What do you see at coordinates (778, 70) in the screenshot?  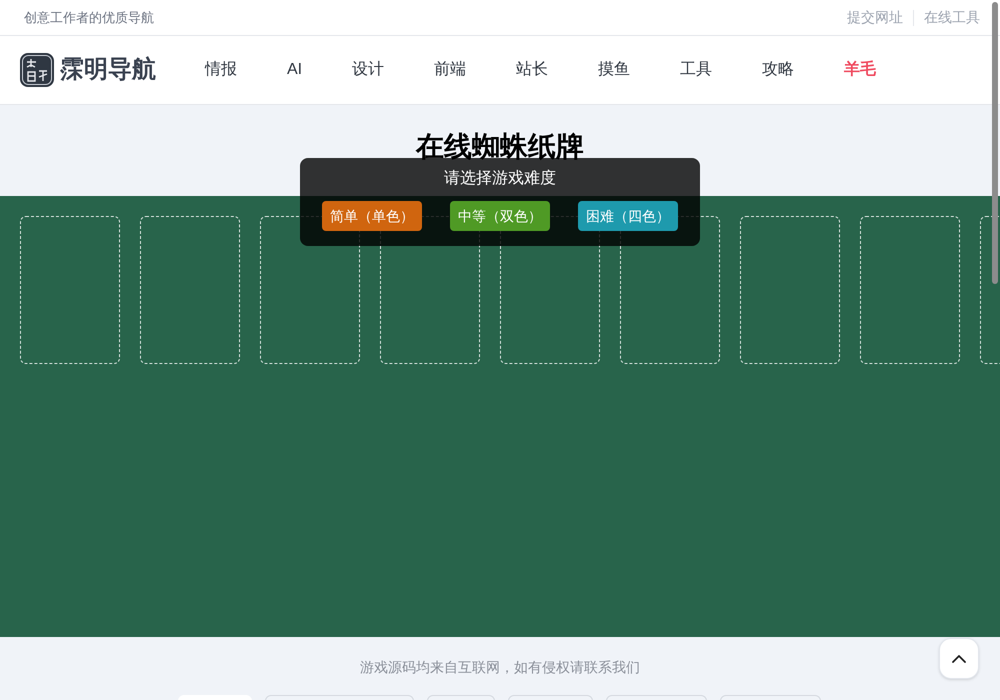 I see `nav-link: 攻略` at bounding box center [778, 70].